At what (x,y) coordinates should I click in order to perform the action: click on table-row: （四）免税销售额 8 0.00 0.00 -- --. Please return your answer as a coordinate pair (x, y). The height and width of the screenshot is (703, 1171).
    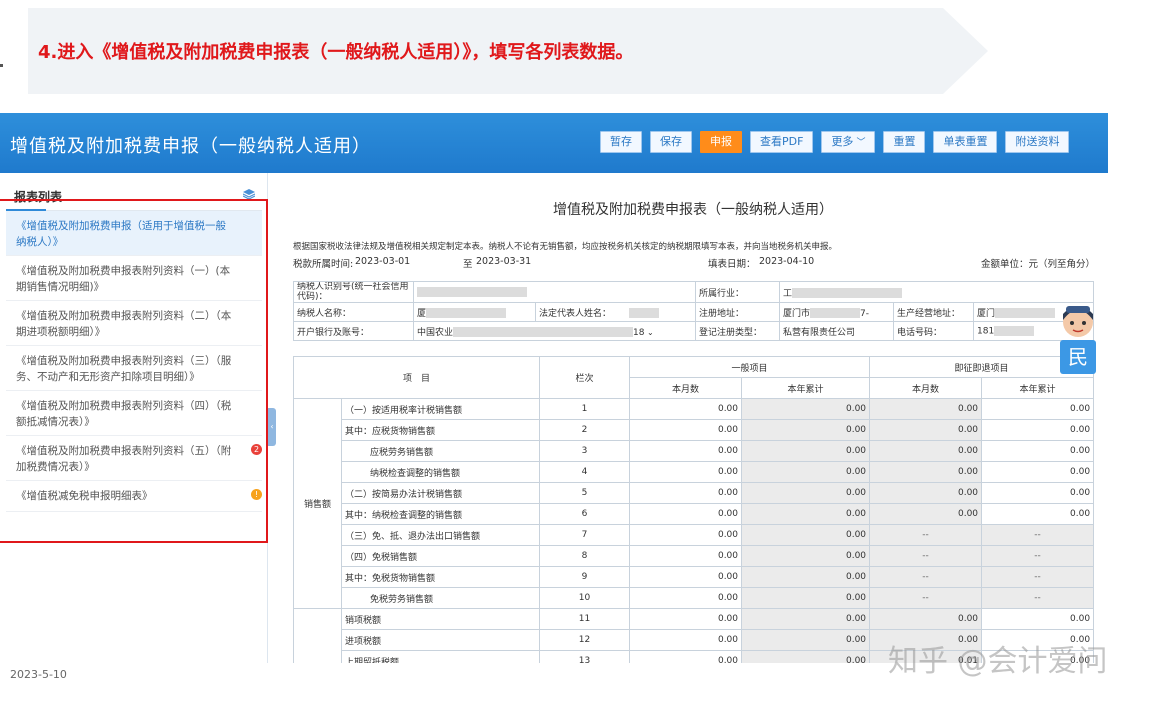
    Looking at the image, I should click on (694, 556).